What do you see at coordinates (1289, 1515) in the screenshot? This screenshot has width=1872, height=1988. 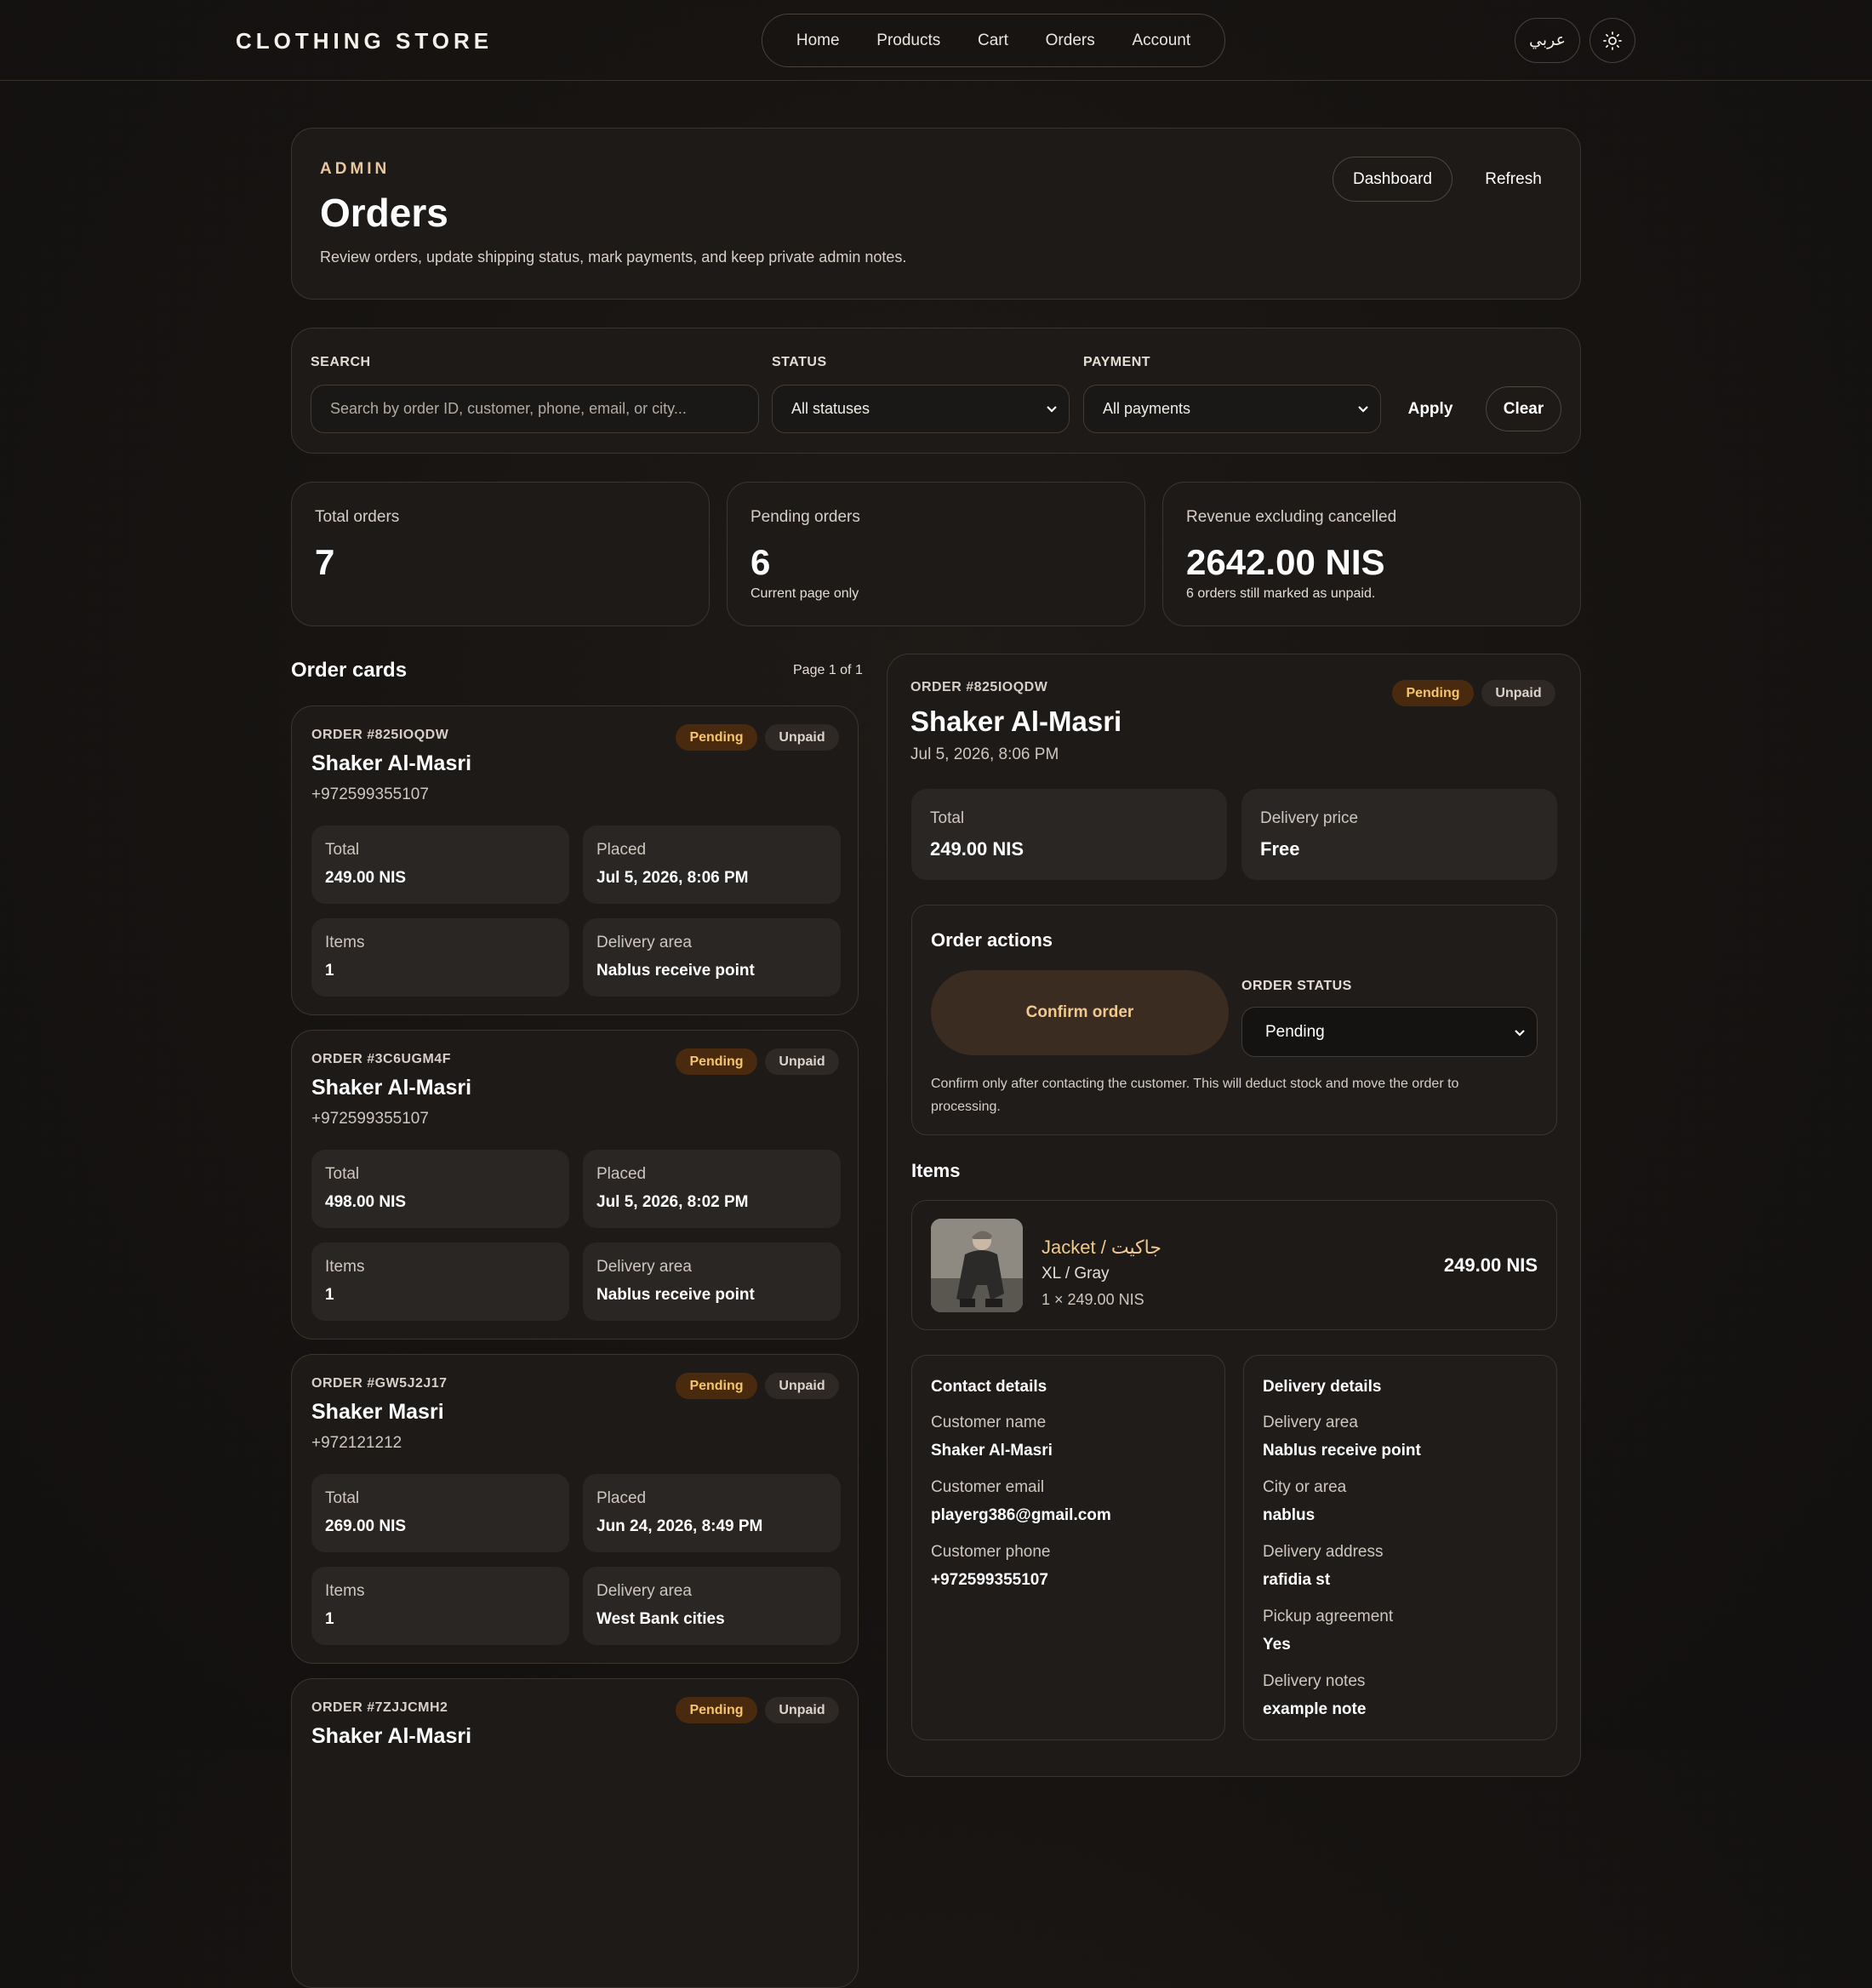 I see `info-value: nablus` at bounding box center [1289, 1515].